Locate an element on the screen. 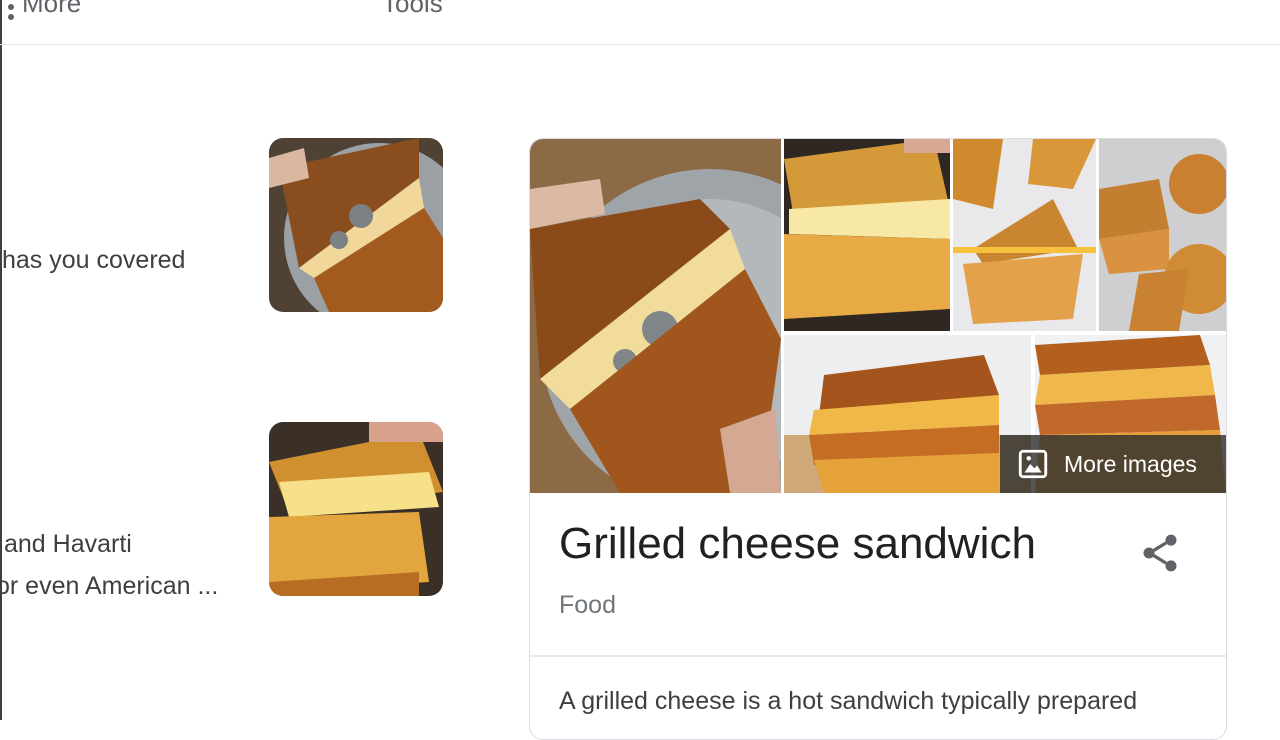 Image resolution: width=1280 pixels, height=740 pixels. more-images-label: More images is located at coordinates (1130, 463).